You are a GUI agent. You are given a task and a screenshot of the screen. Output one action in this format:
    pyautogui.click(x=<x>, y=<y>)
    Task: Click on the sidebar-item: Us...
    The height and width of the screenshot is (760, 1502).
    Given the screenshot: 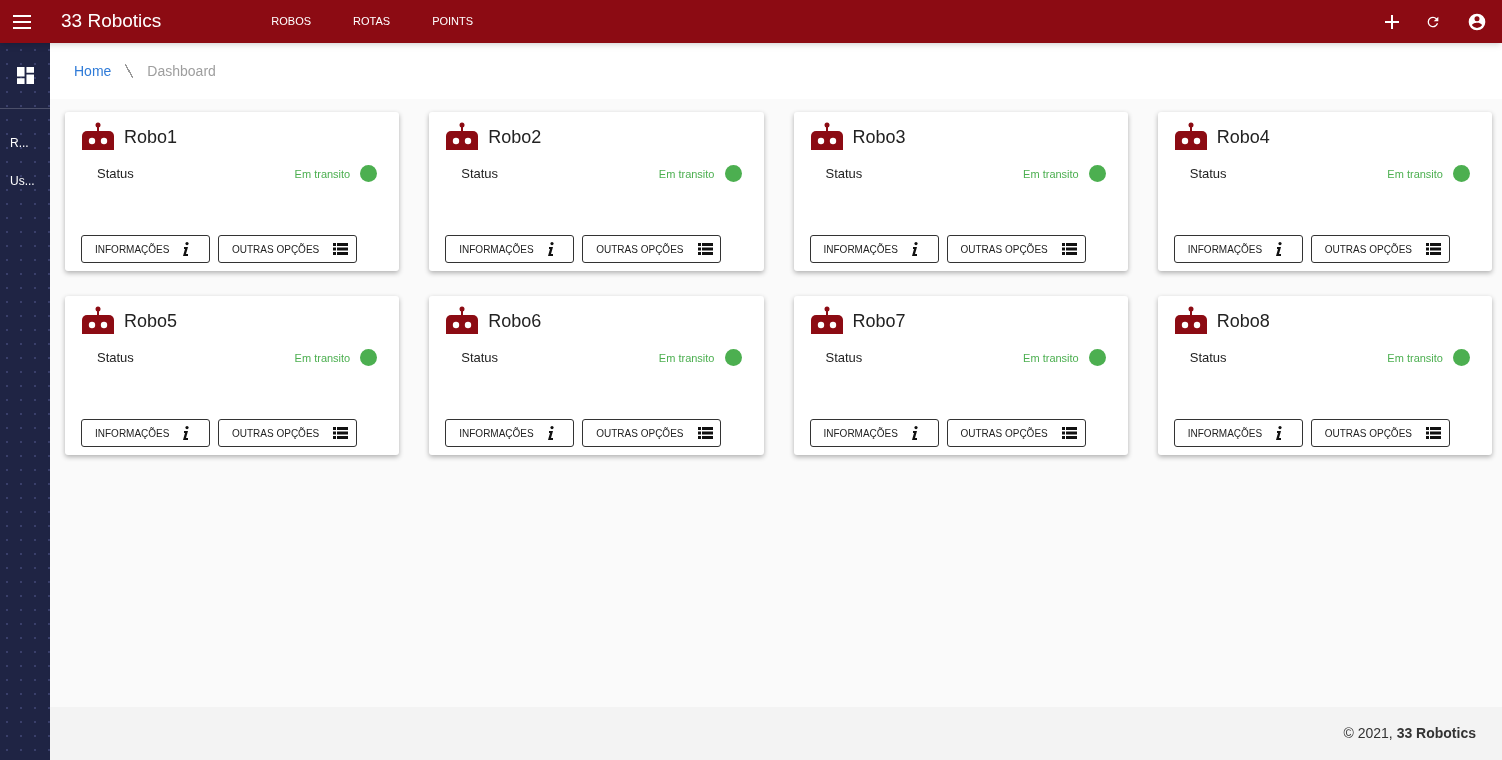 What is the action you would take?
    pyautogui.click(x=30, y=181)
    